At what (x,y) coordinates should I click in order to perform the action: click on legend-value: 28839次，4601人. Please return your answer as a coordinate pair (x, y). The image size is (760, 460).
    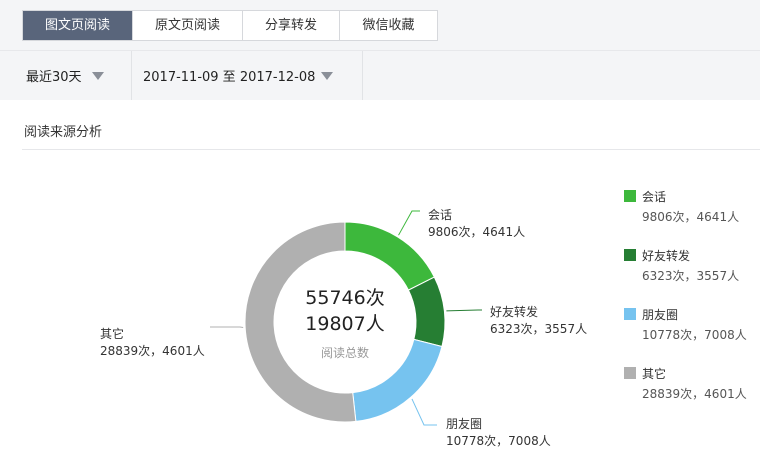
    Looking at the image, I should click on (694, 394).